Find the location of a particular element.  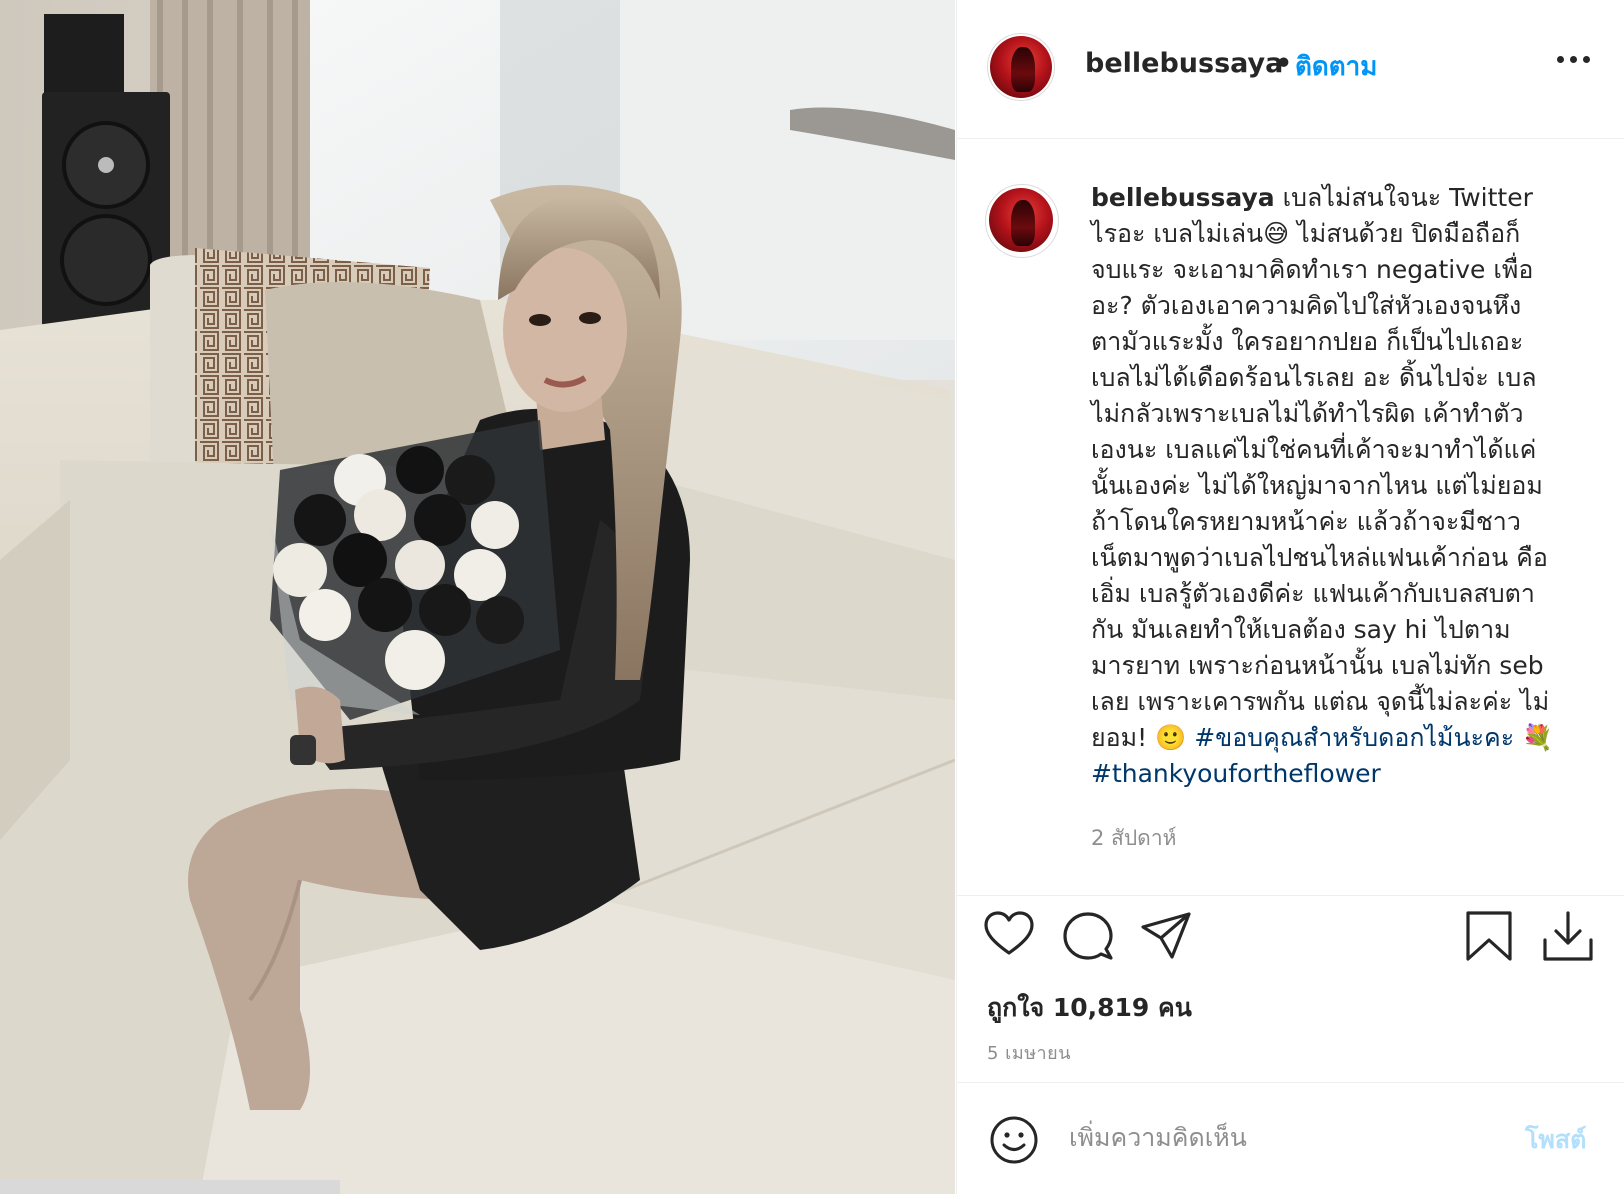

heart-icon is located at coordinates (1009, 935).